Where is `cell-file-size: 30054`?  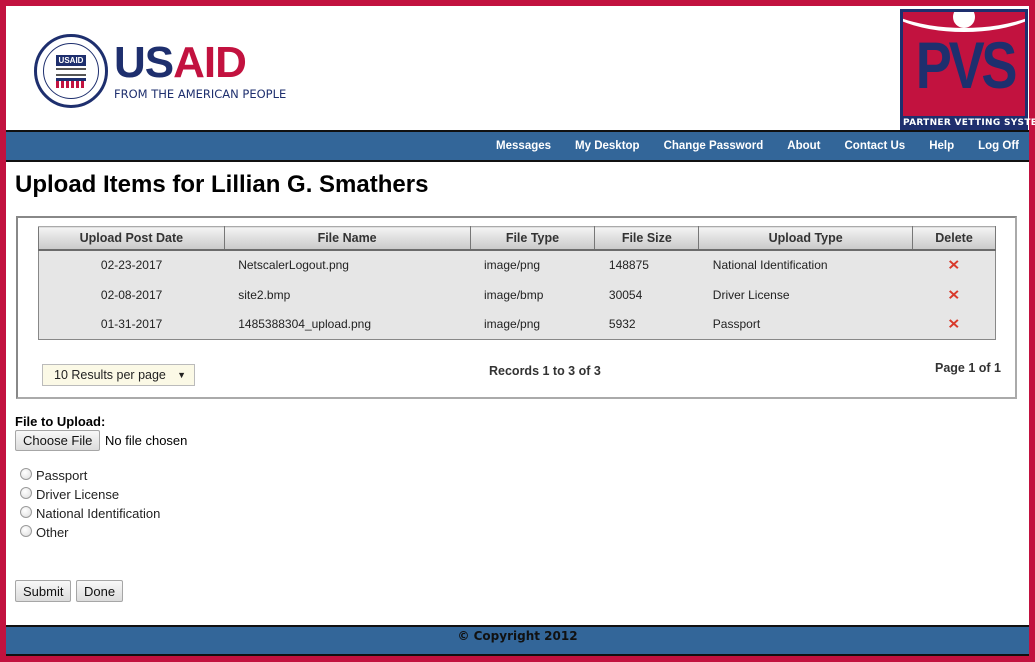
cell-file-size: 30054 is located at coordinates (625, 294).